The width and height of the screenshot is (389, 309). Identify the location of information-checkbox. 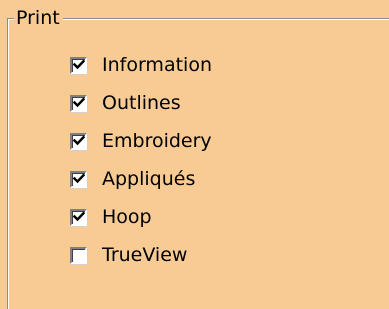
(78, 65).